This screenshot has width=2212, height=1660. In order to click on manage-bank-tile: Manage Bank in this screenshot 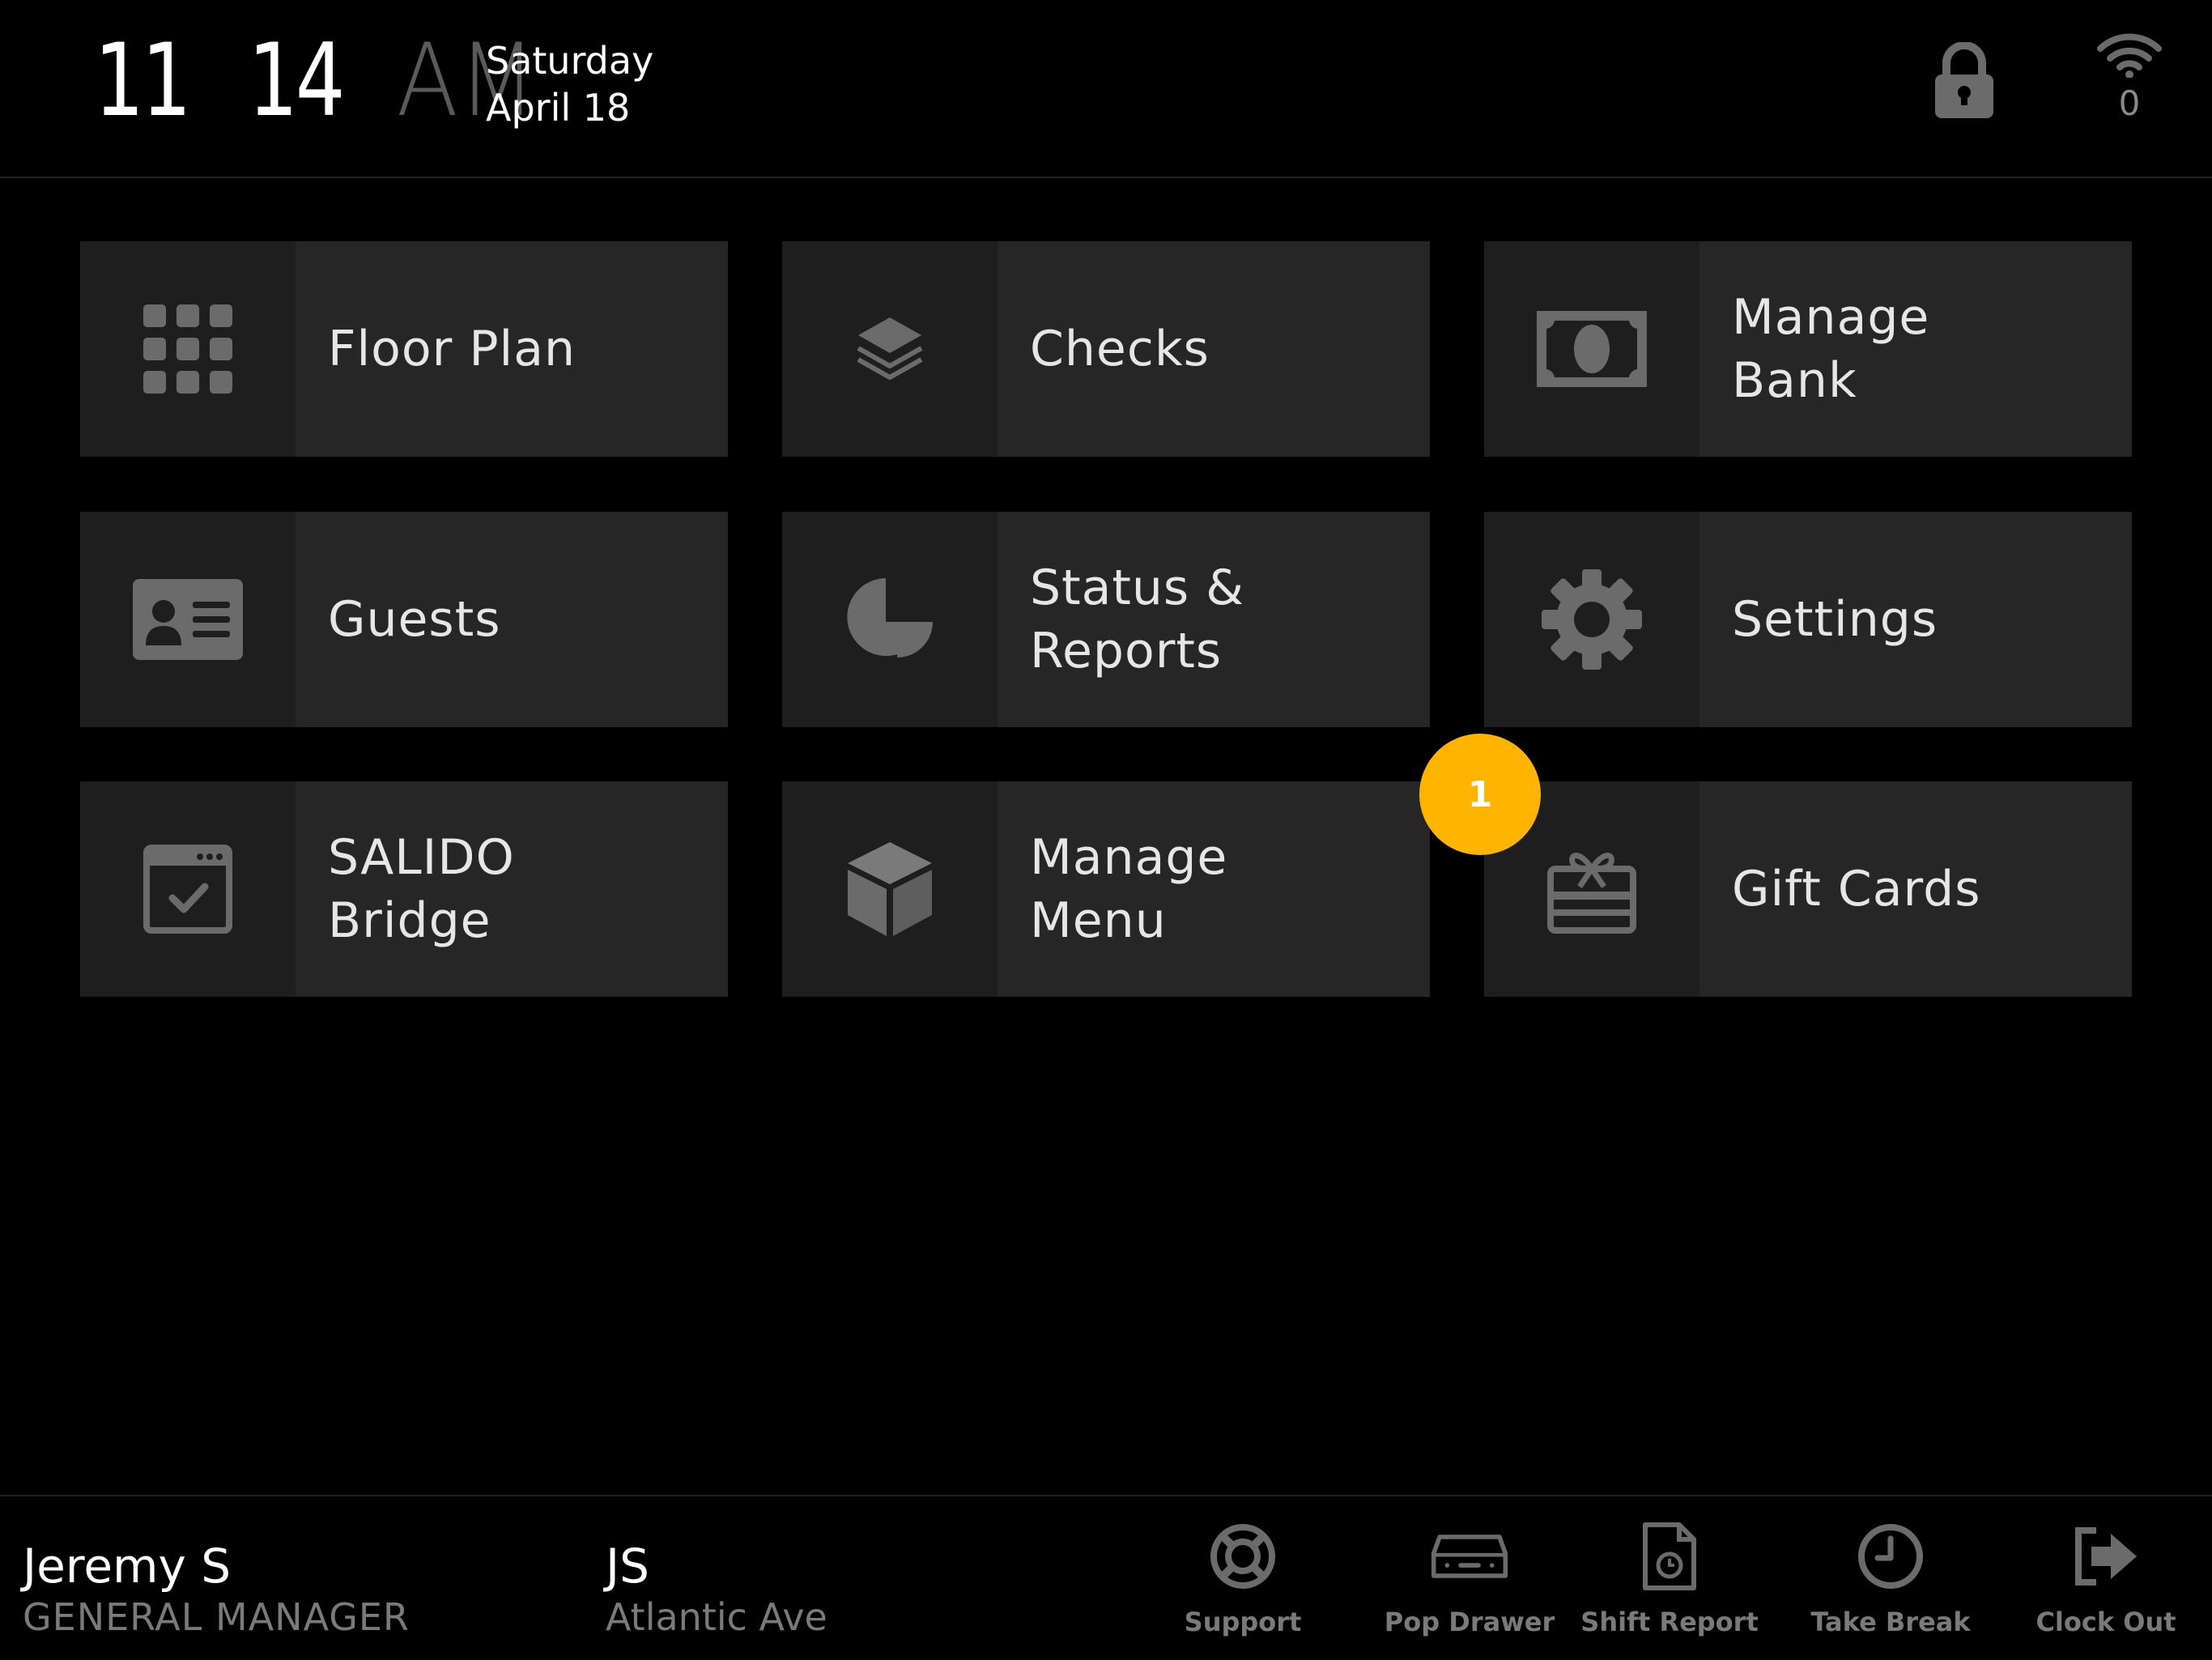, I will do `click(1808, 349)`.